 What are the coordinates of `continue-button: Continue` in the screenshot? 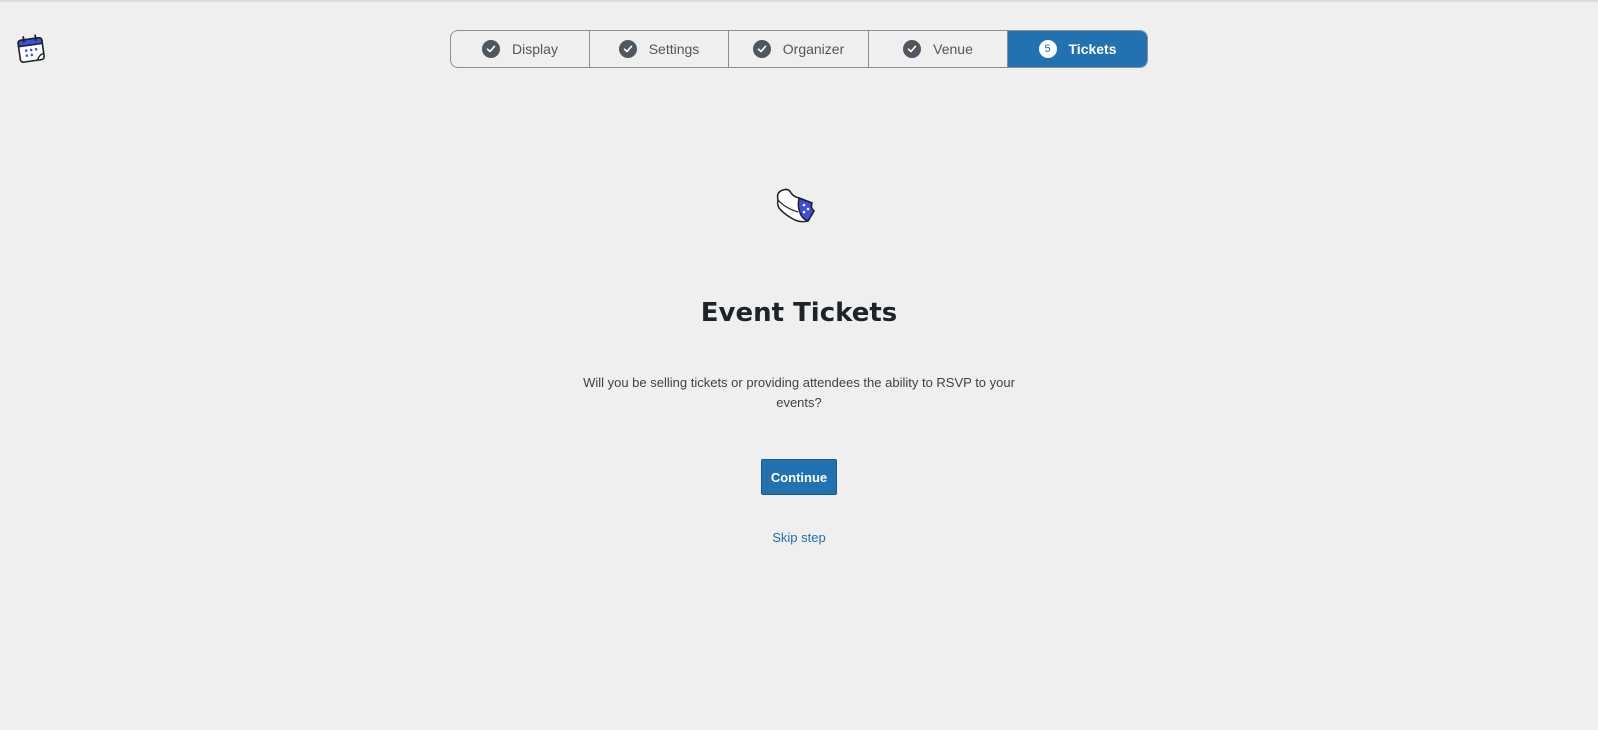 It's located at (799, 477).